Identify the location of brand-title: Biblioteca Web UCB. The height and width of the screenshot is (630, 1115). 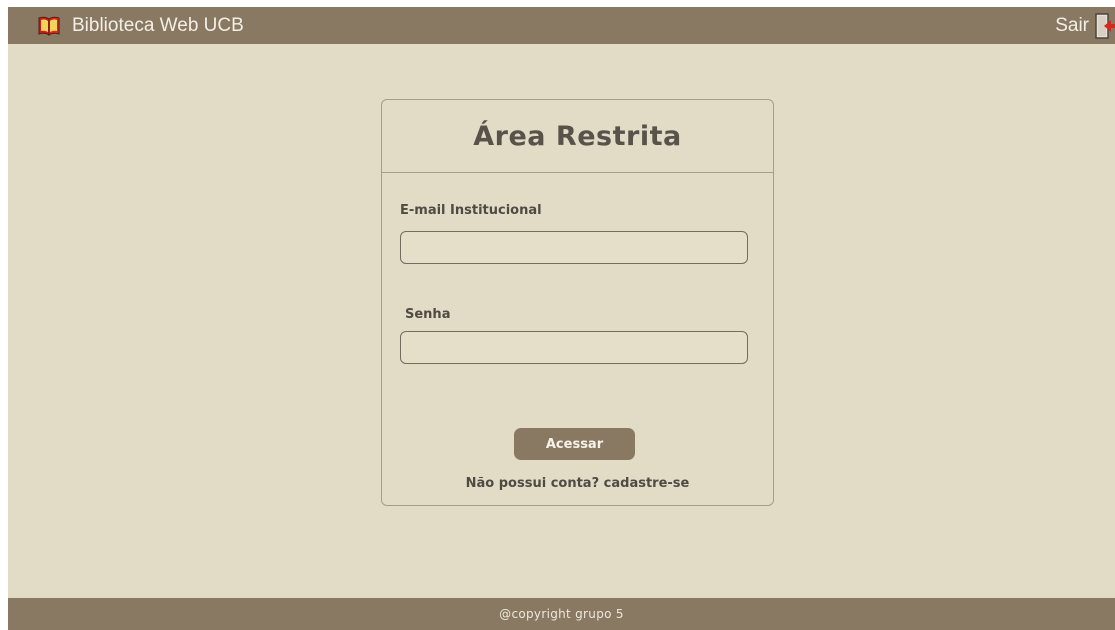
(158, 25).